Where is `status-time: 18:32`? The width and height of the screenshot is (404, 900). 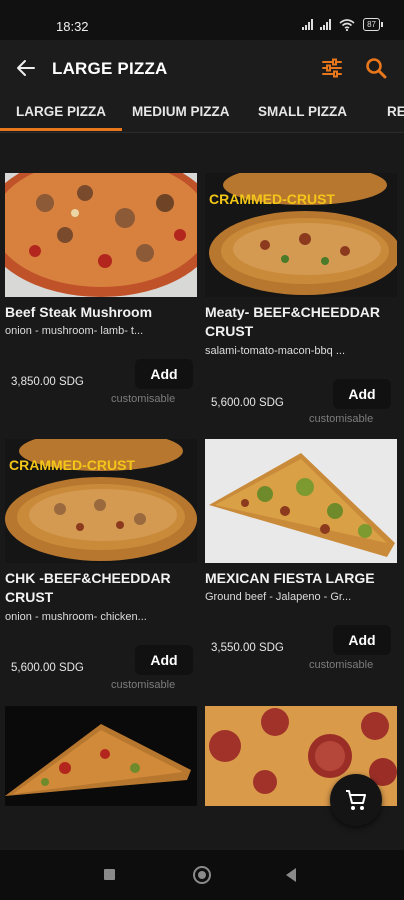 status-time: 18:32 is located at coordinates (72, 26).